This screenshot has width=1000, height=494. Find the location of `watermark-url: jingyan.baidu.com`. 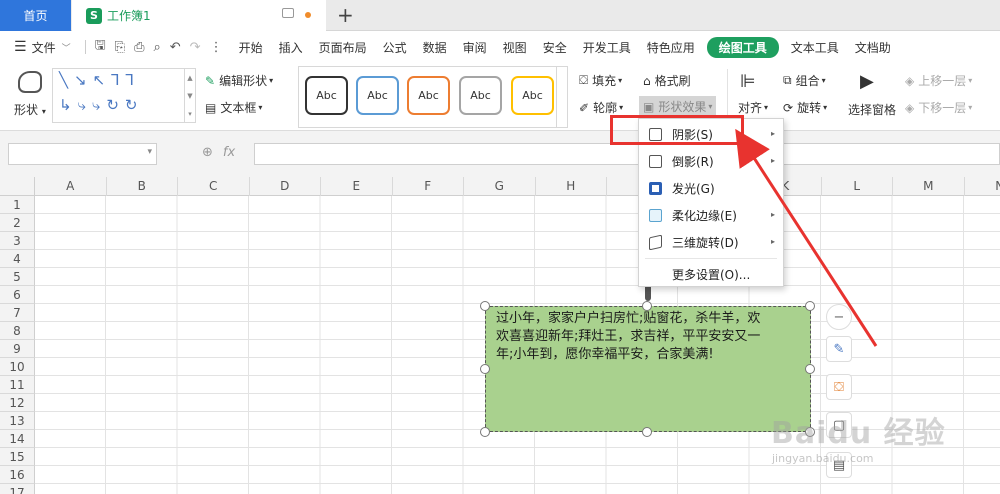

watermark-url: jingyan.baidu.com is located at coordinates (823, 458).